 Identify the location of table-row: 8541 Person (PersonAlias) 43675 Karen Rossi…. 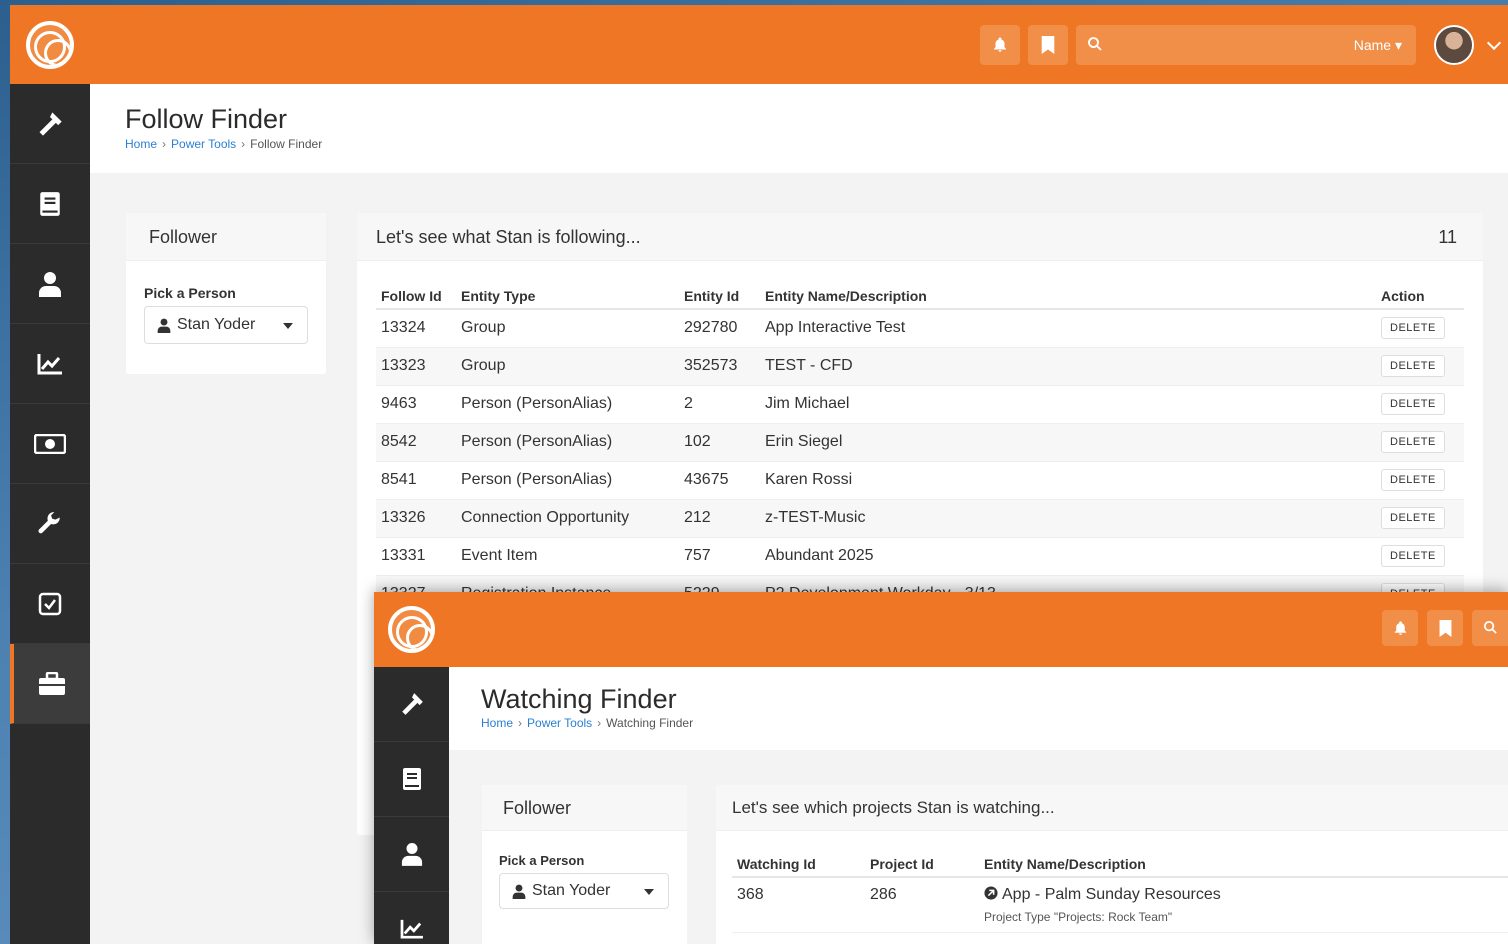
(920, 480).